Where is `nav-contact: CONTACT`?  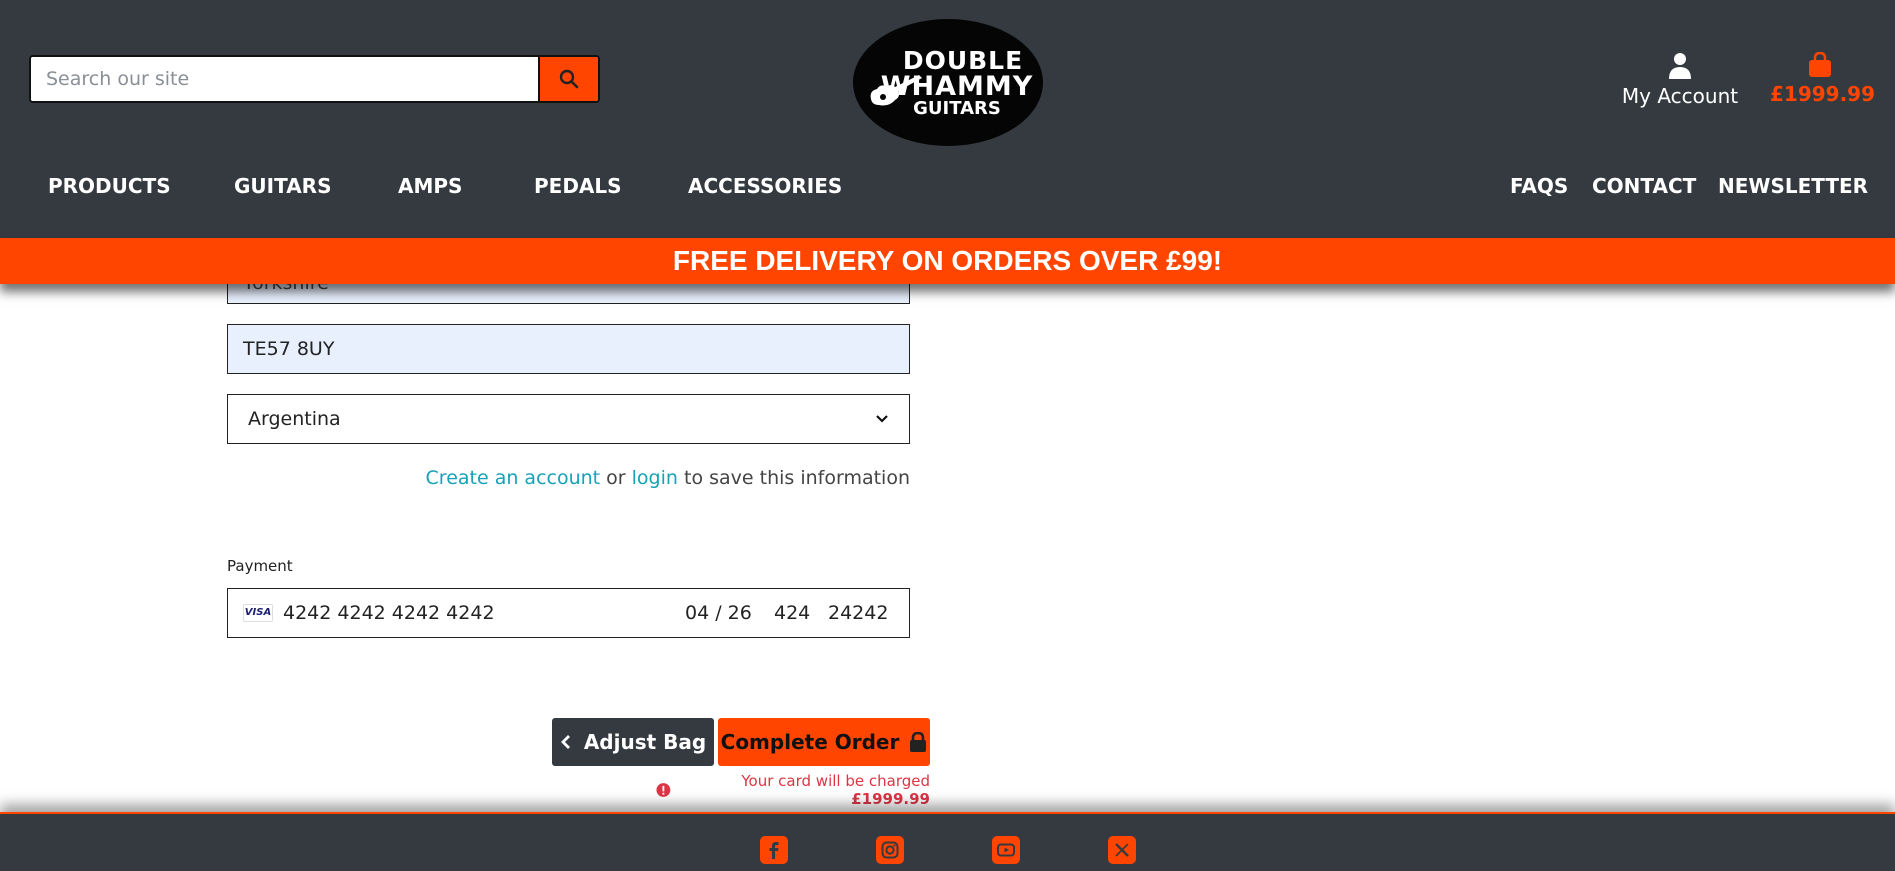 nav-contact: CONTACT is located at coordinates (1644, 186).